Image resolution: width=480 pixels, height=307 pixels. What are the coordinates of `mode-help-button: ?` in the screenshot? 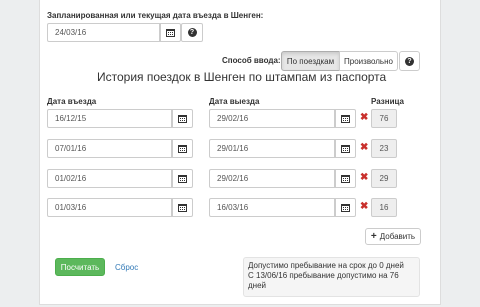 It's located at (409, 61).